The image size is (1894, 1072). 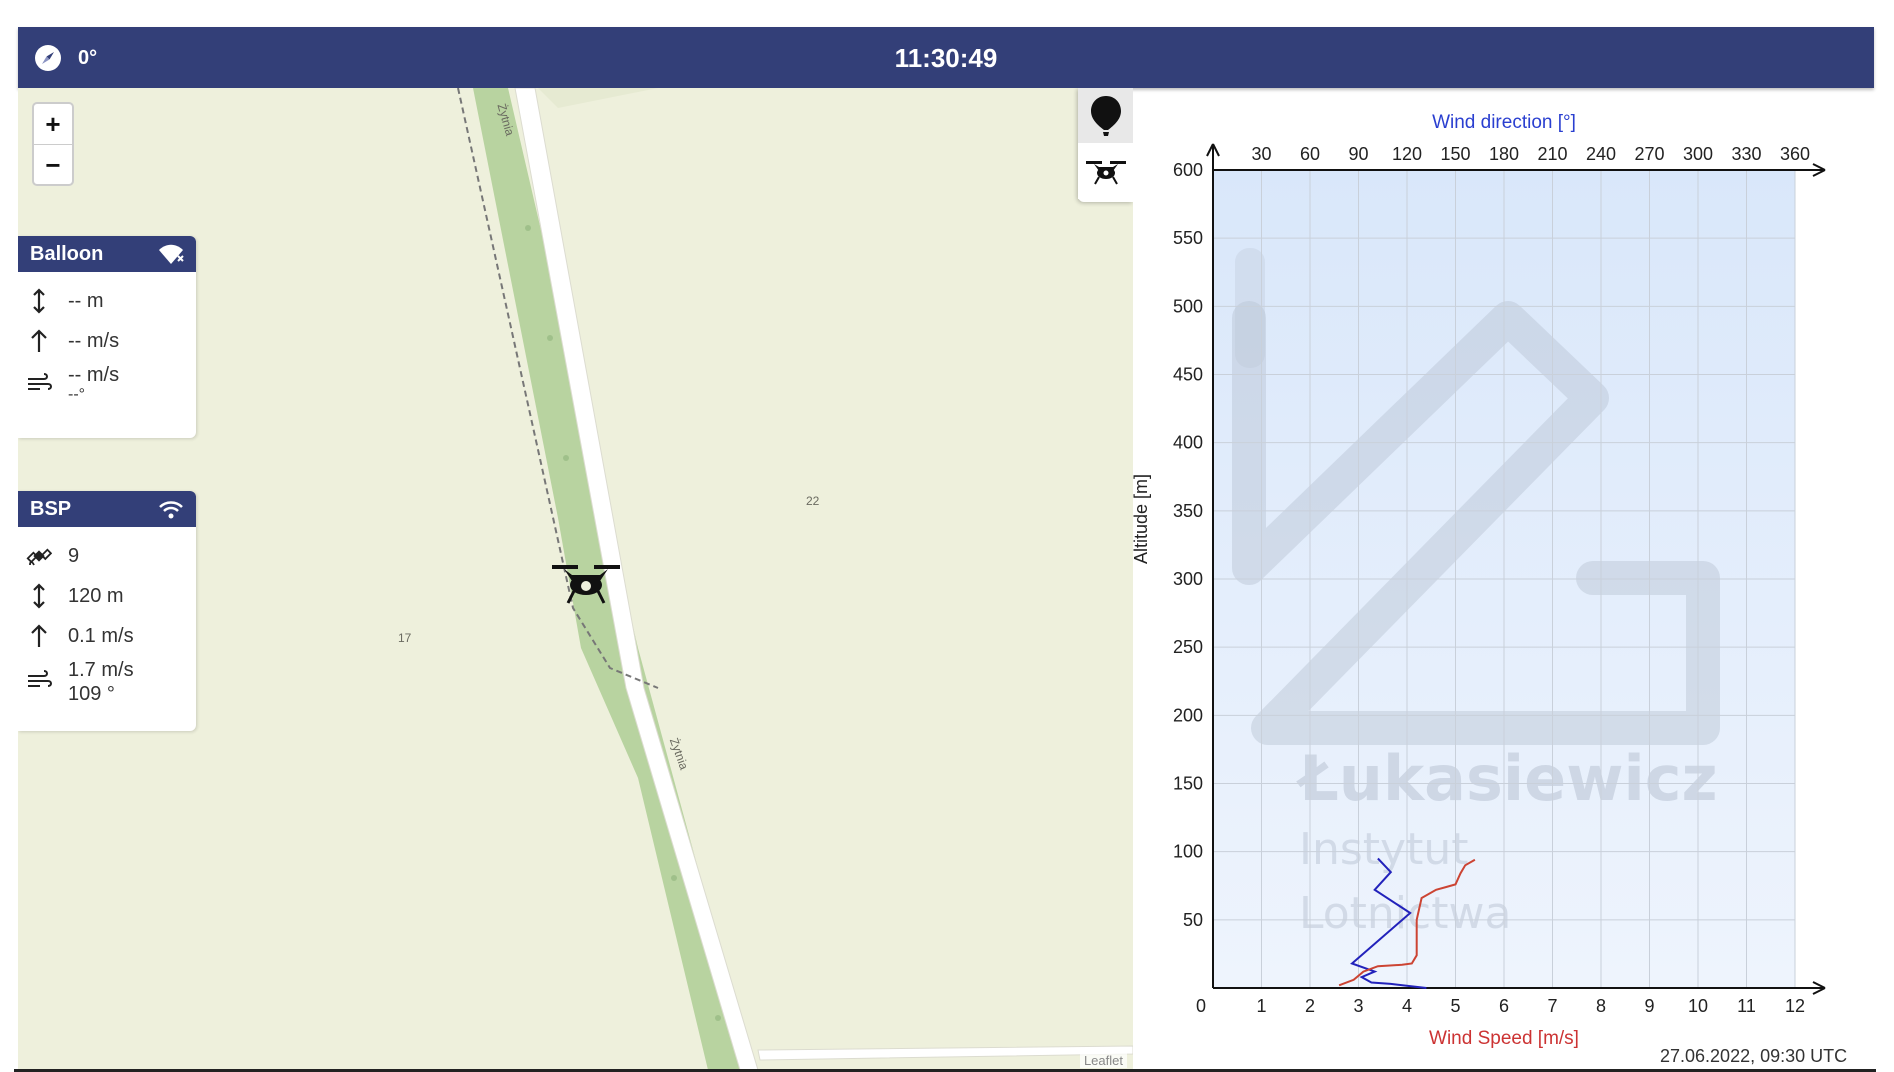 I want to click on mode-toggle, so click(x=1105, y=145).